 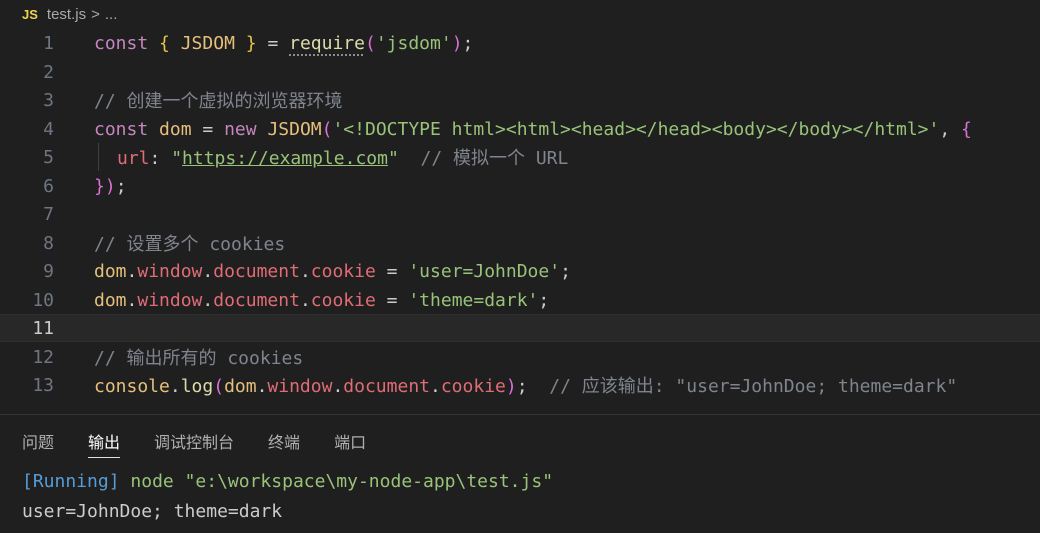 What do you see at coordinates (342, 481) in the screenshot?
I see `run-command: node "e:\workspace\my-node-app\test.js"` at bounding box center [342, 481].